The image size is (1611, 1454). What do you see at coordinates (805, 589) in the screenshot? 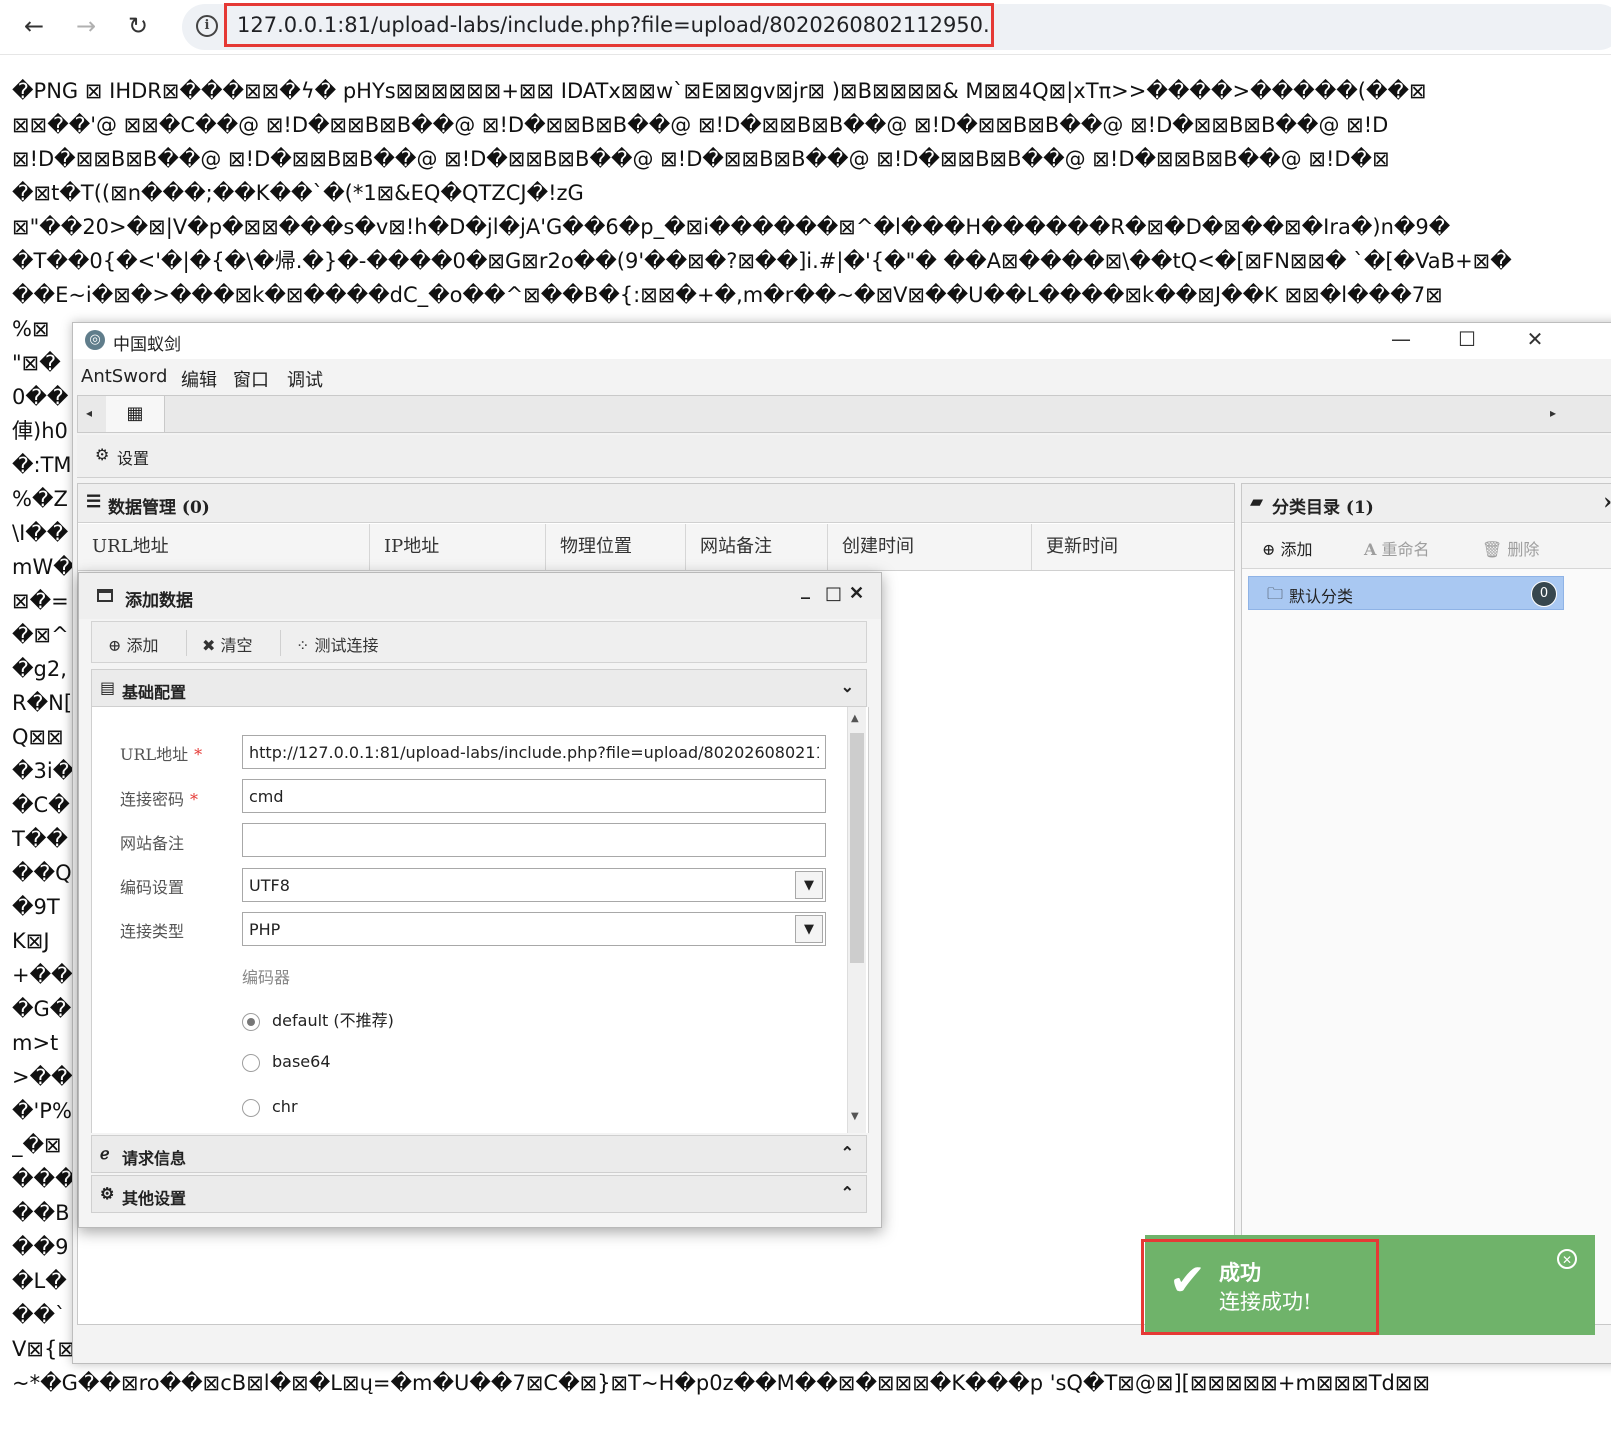
I see `dialog-minimize-icon: _` at bounding box center [805, 589].